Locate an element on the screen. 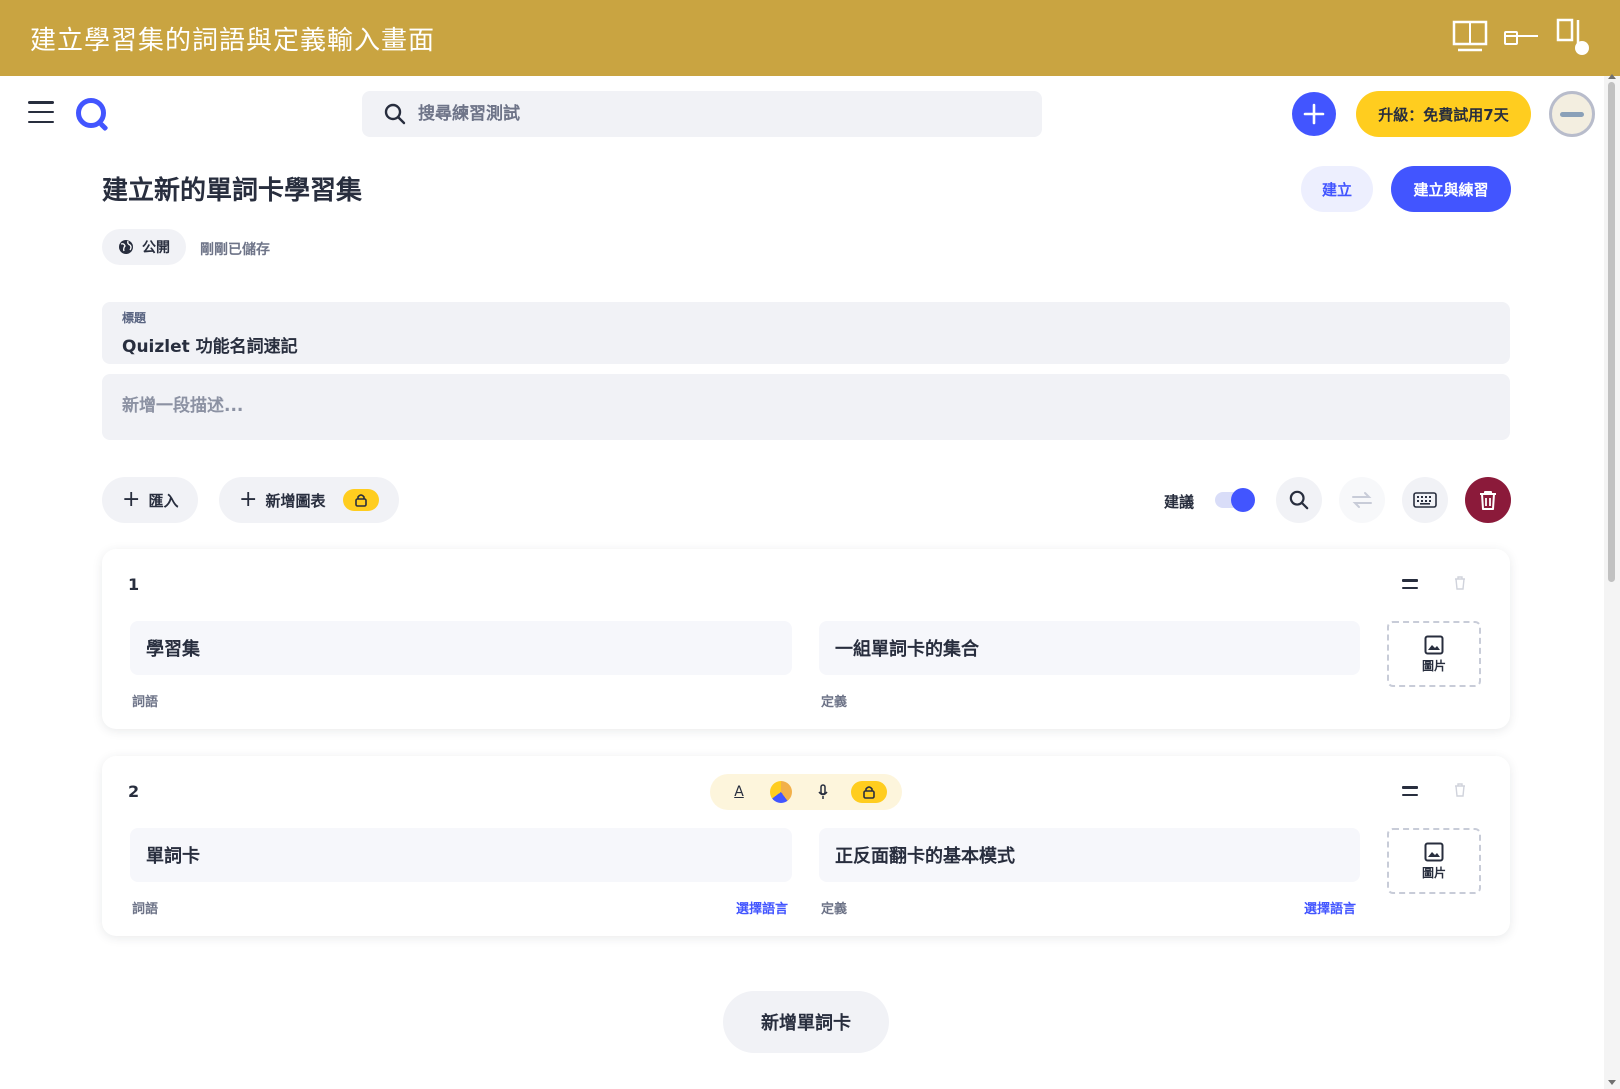 This screenshot has width=1620, height=1089. upgrade-button: 升級：免費試用7天 is located at coordinates (1443, 114).